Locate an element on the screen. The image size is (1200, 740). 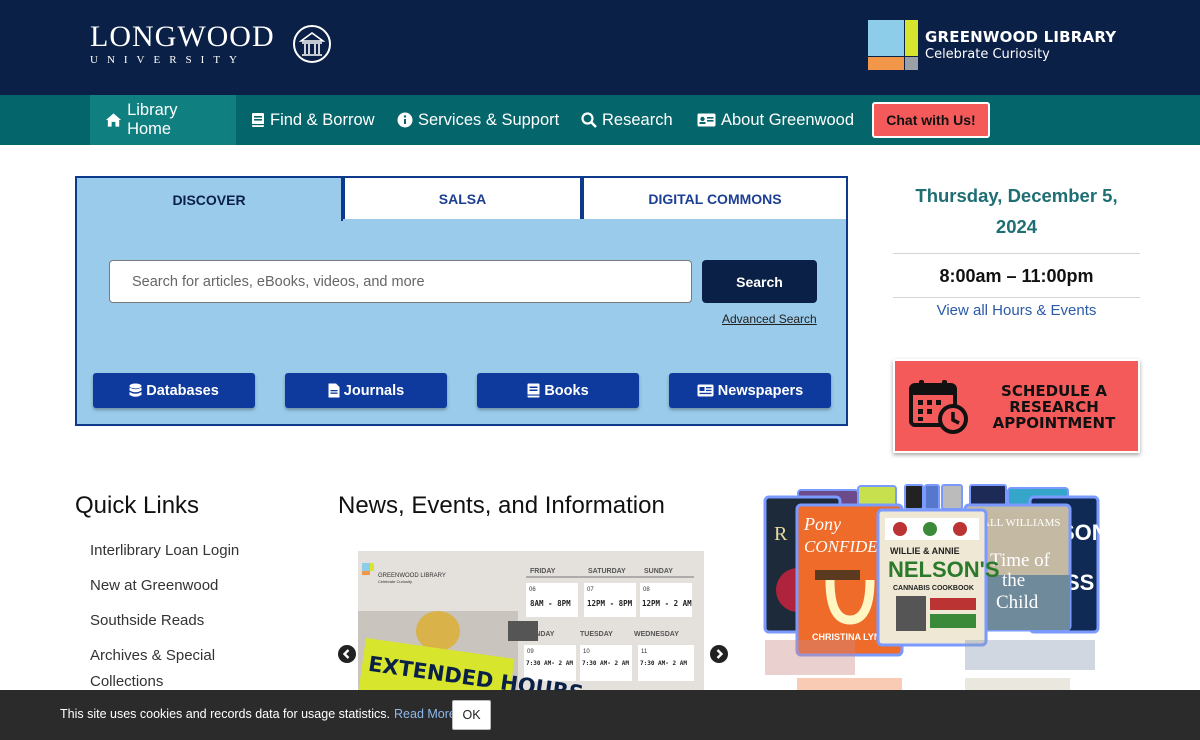
id-card-icon is located at coordinates (706, 120).